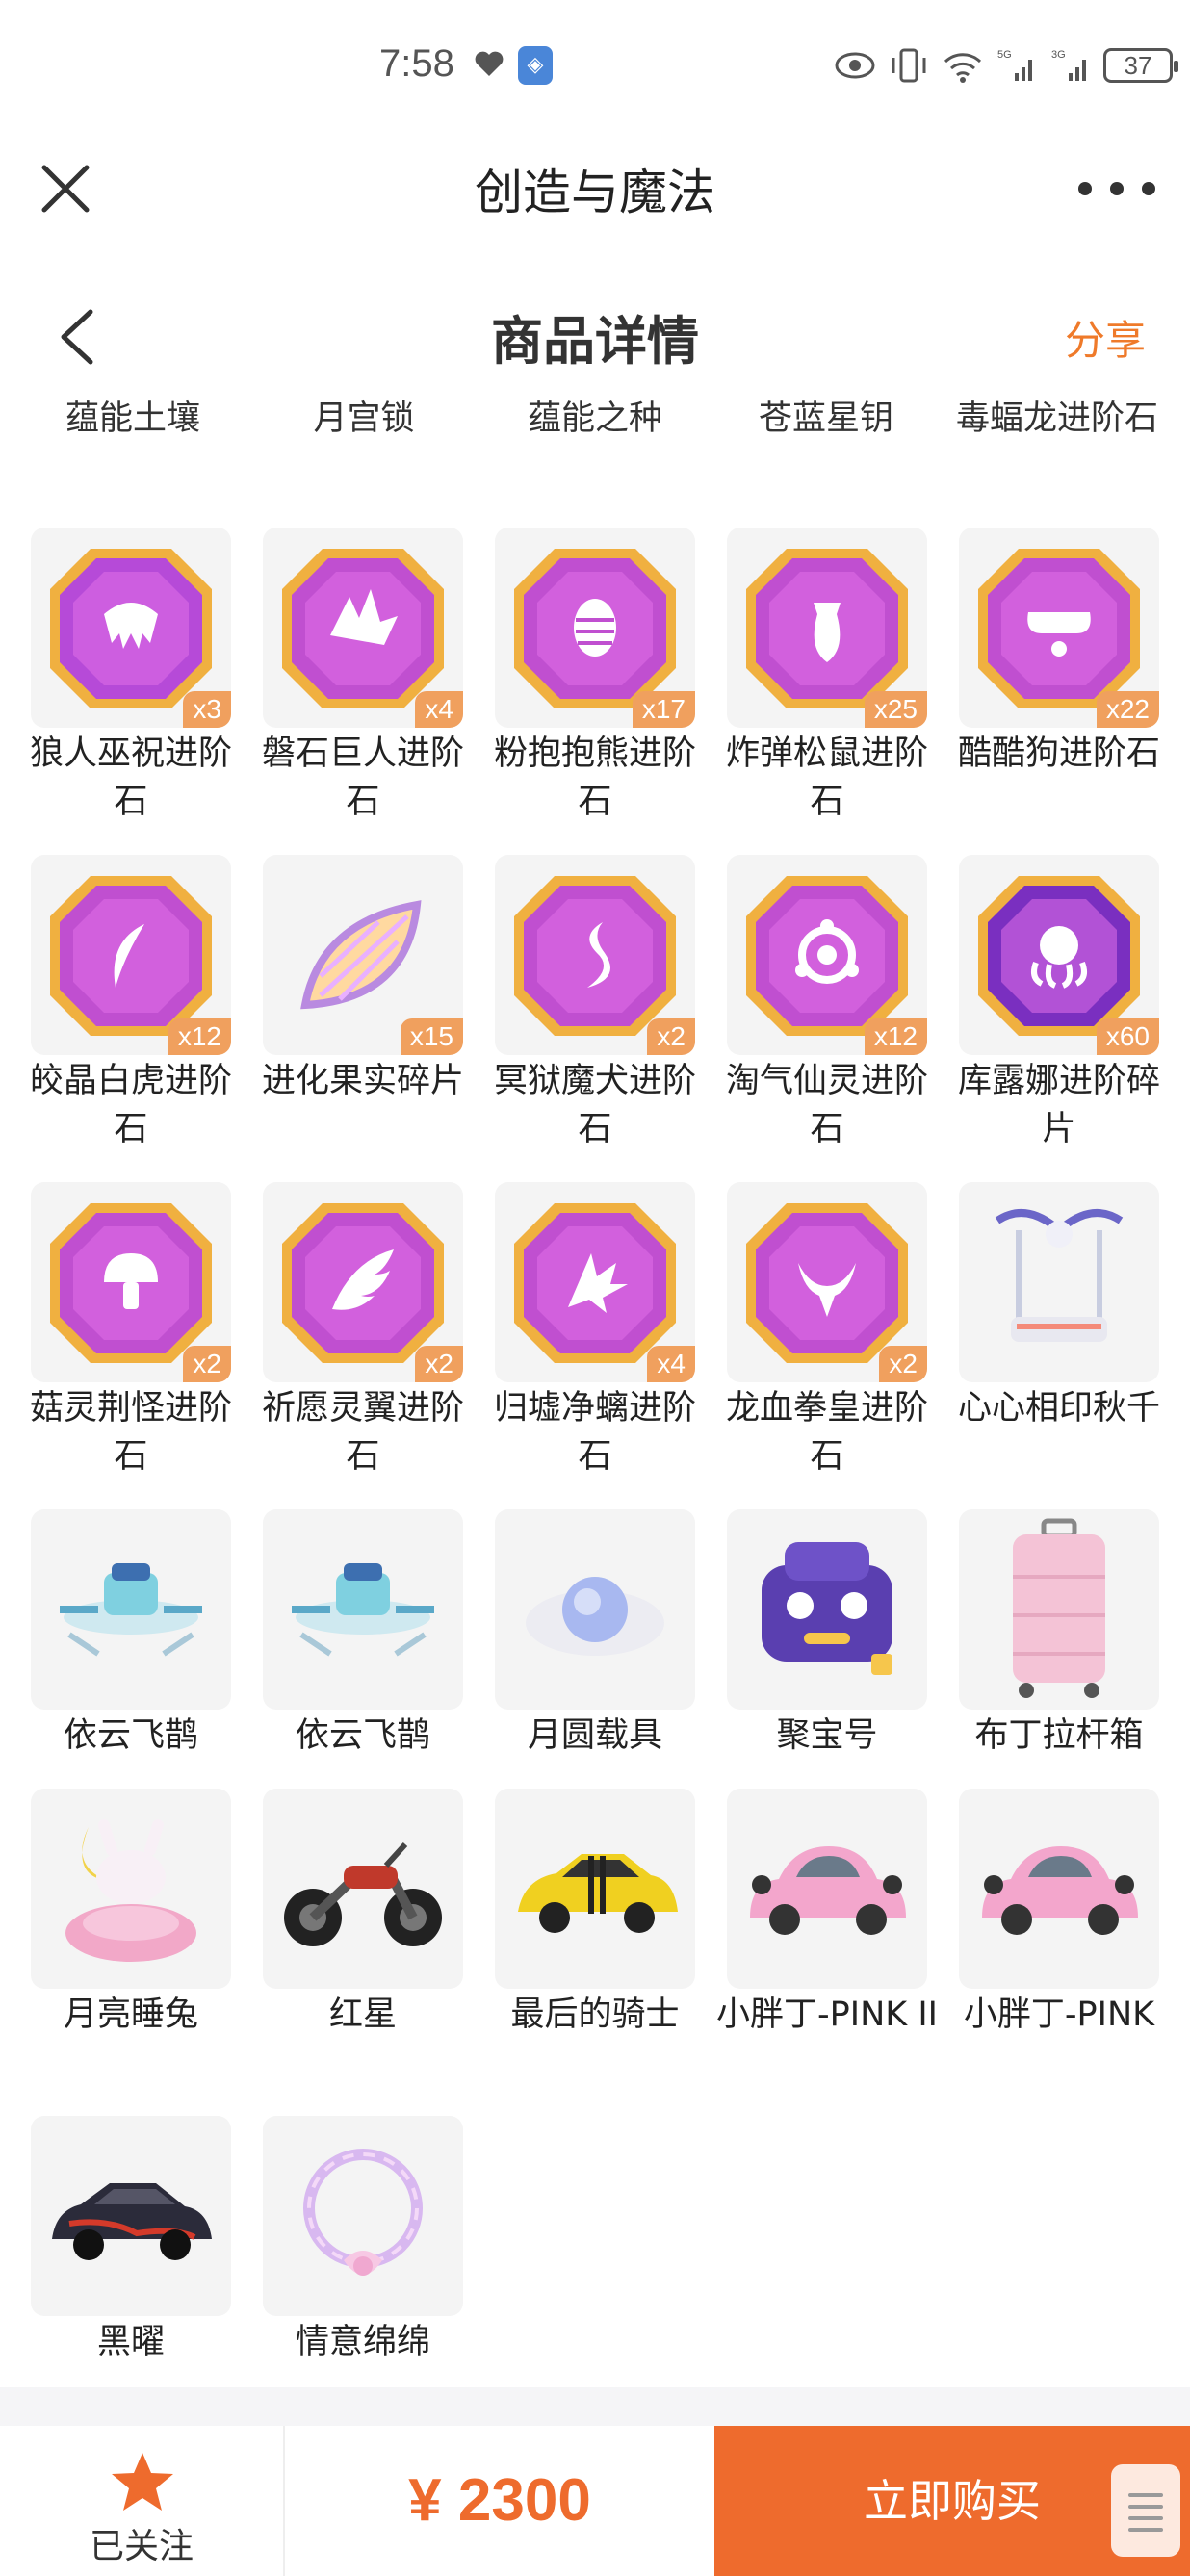 The height and width of the screenshot is (2576, 1190). What do you see at coordinates (1059, 1282) in the screenshot?
I see `swing-icon` at bounding box center [1059, 1282].